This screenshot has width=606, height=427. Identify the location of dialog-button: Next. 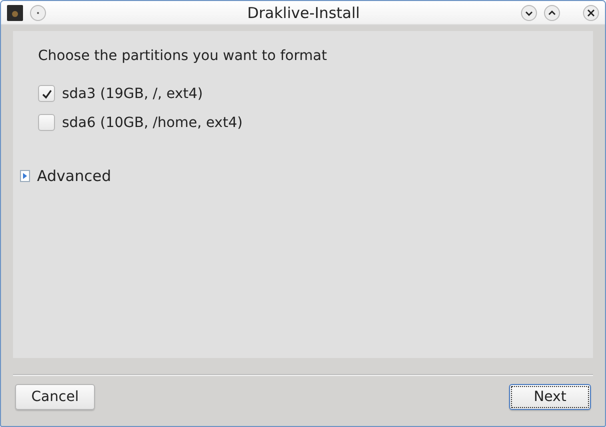
(550, 397).